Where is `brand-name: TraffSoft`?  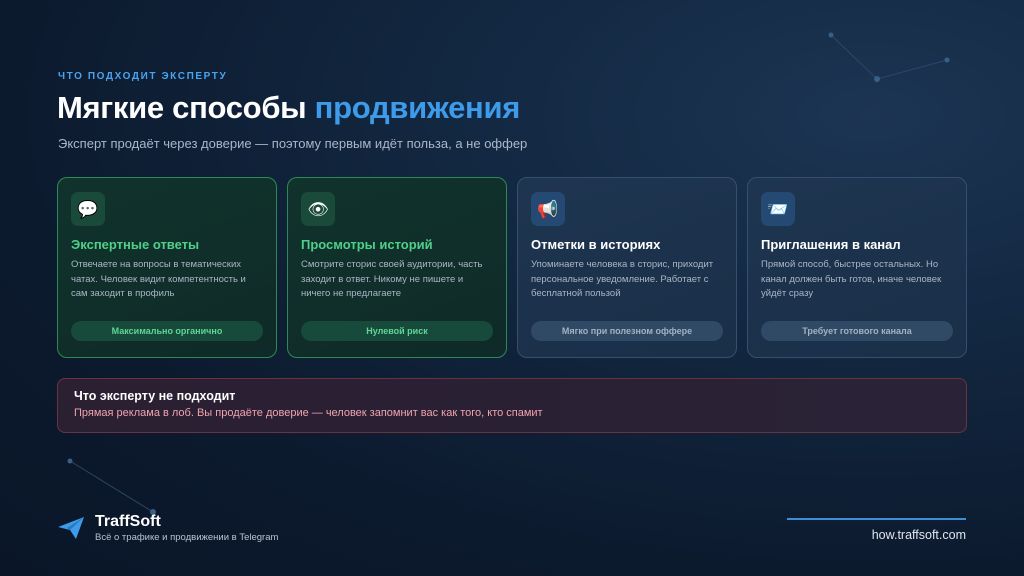 brand-name: TraffSoft is located at coordinates (128, 521).